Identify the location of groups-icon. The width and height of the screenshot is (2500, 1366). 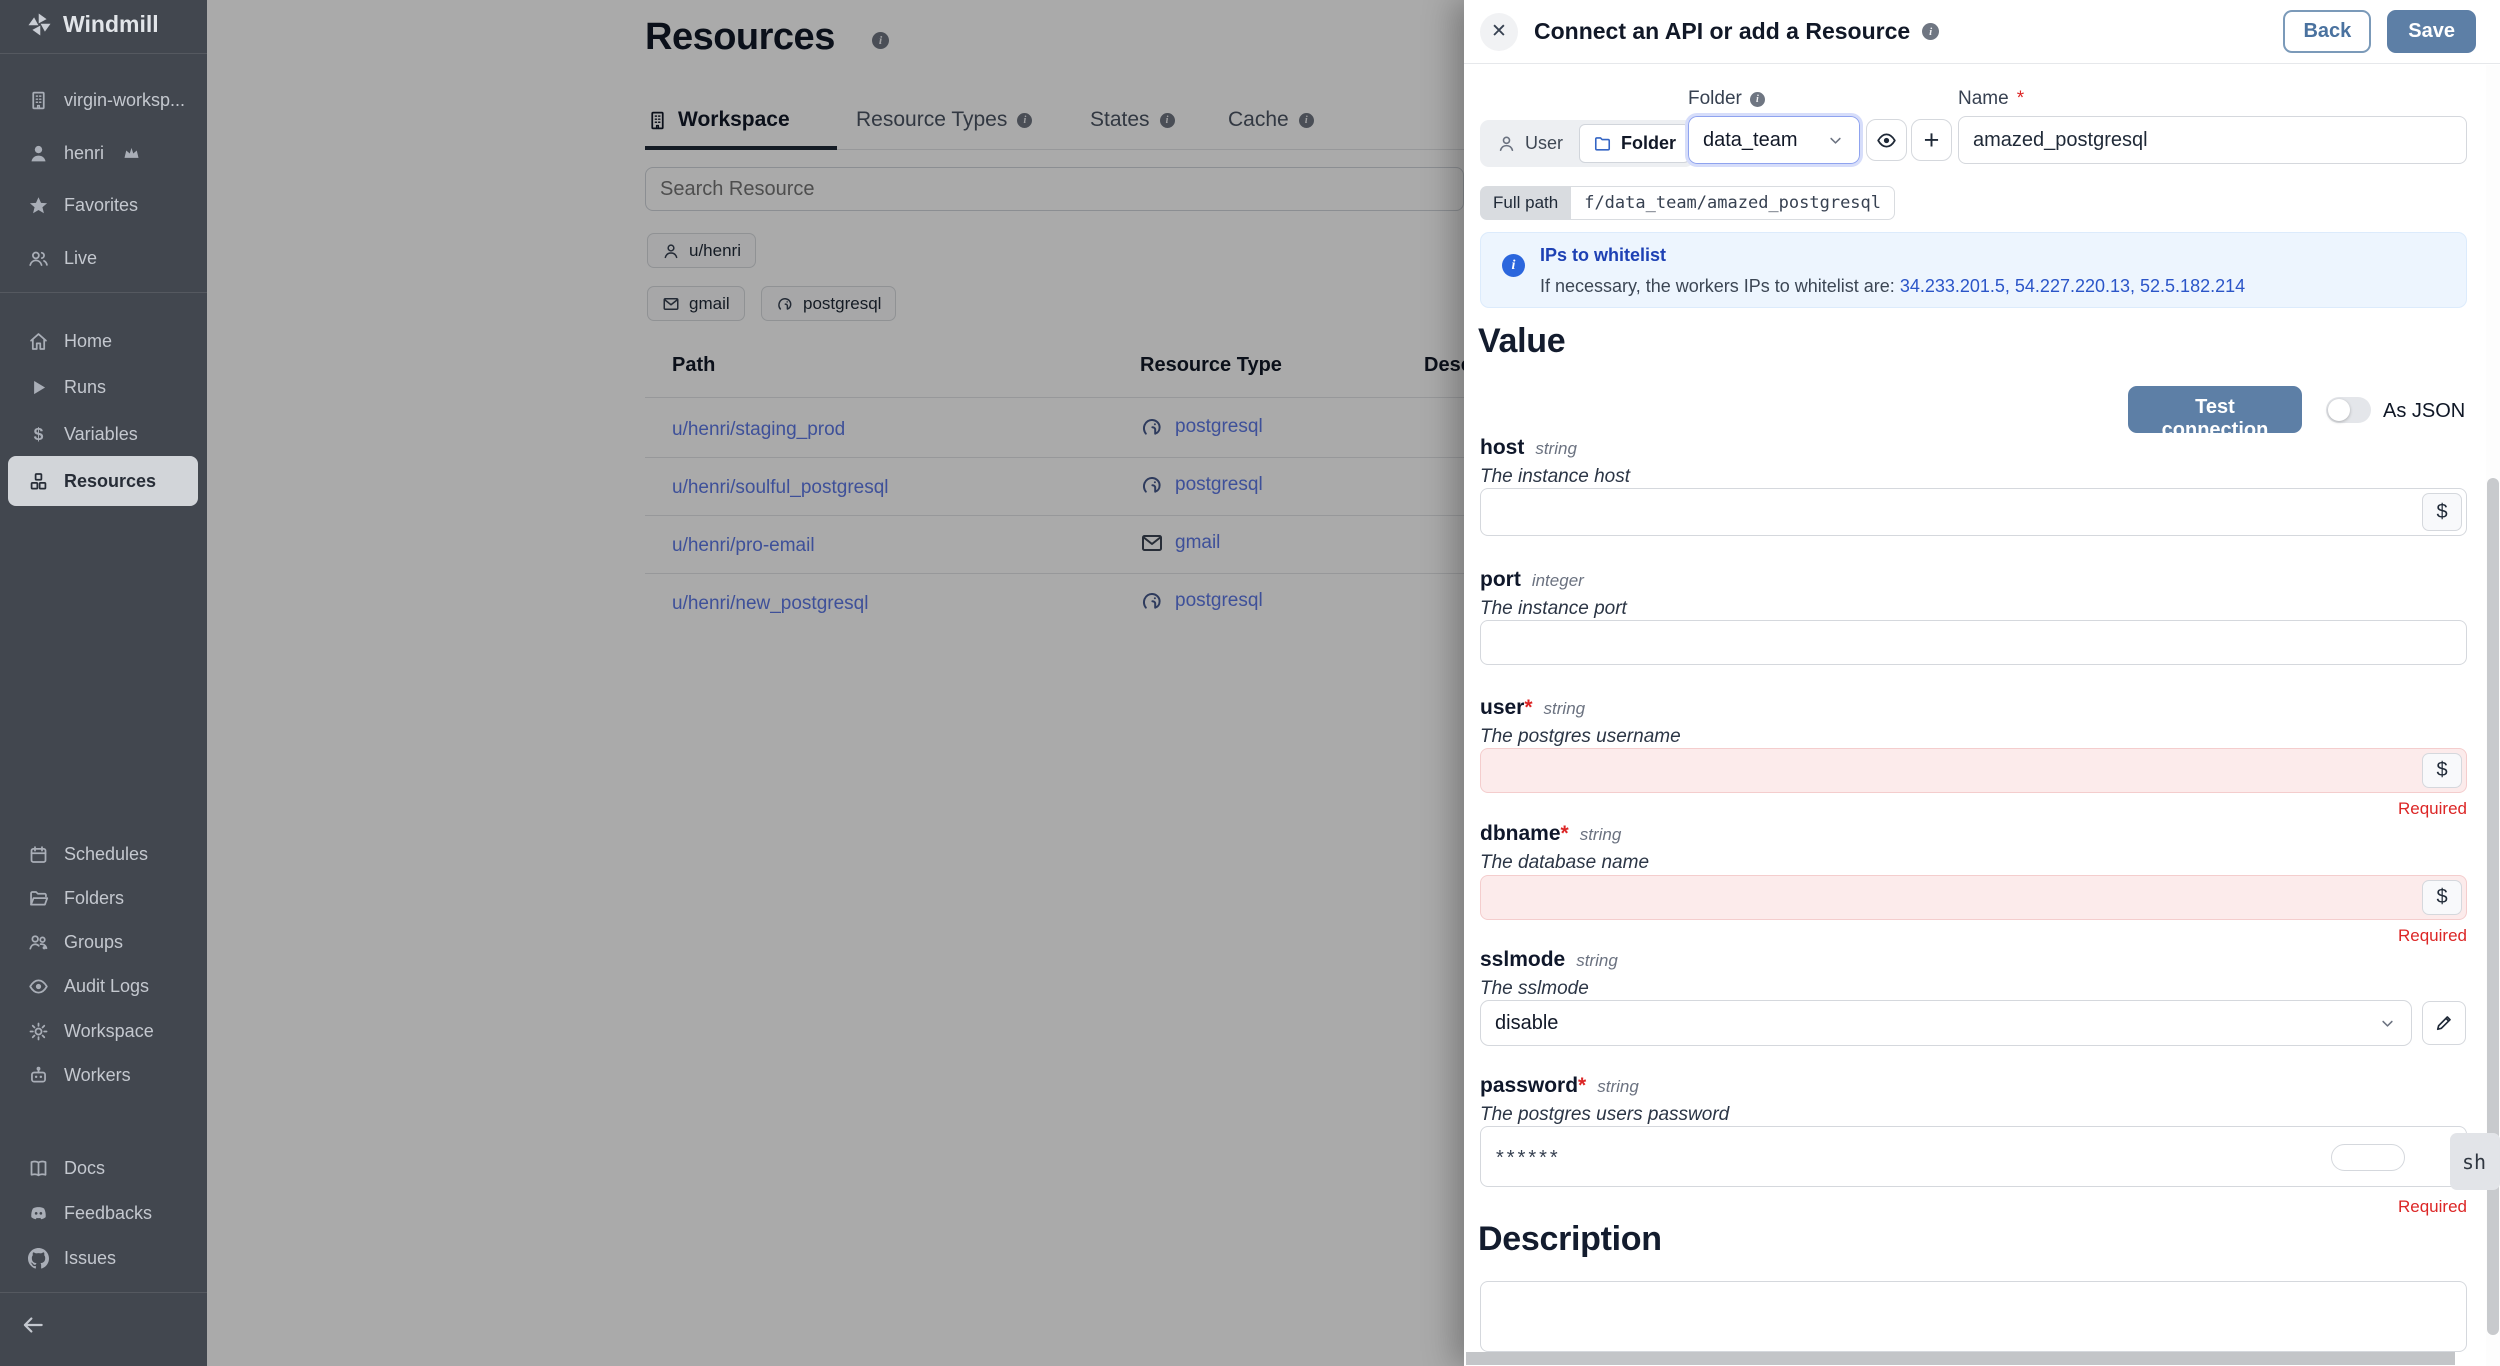
(38, 942).